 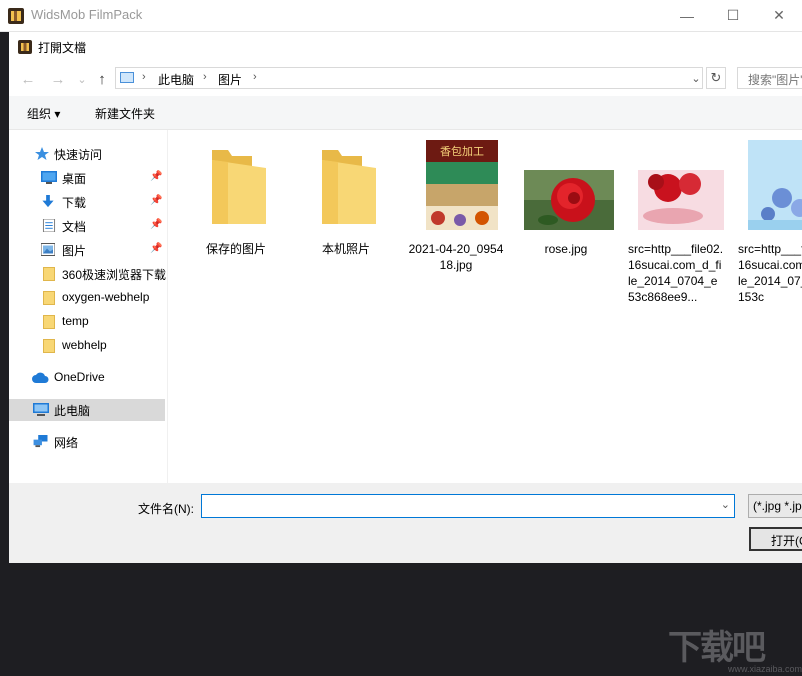 I want to click on star-icon, so click(x=42, y=153).